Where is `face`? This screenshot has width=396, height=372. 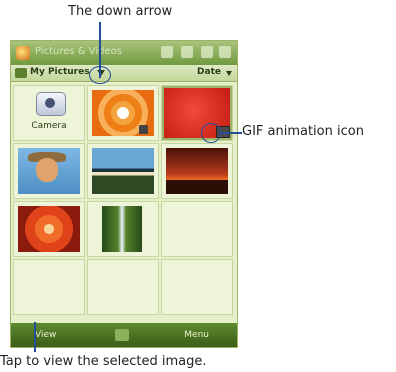 face is located at coordinates (47, 170).